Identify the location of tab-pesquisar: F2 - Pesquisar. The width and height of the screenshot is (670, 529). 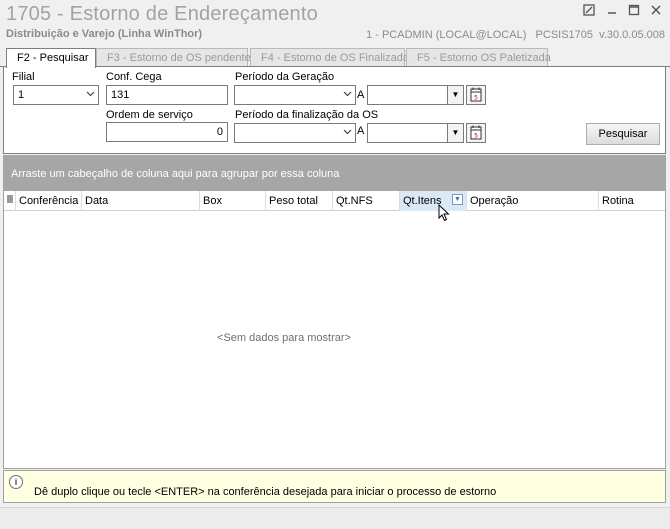
(51, 58).